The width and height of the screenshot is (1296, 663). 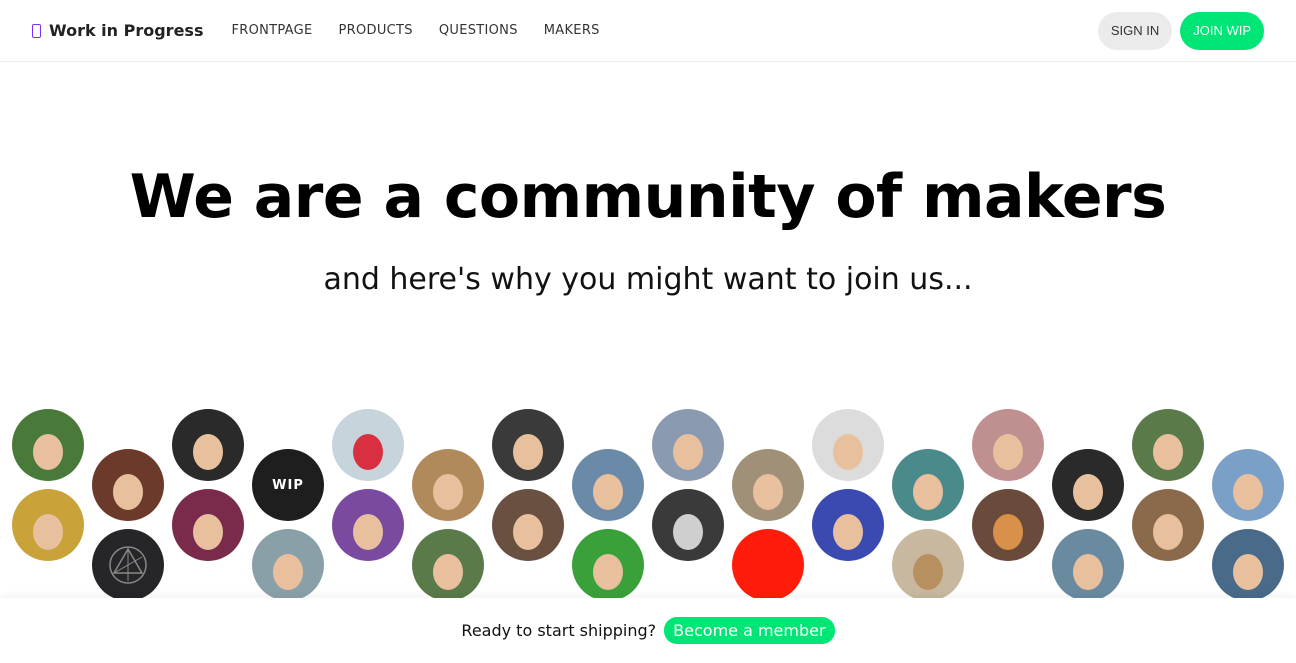 What do you see at coordinates (415, 30) in the screenshot?
I see `main-nav: FRONTPAGE PRODUCTS QUESTIONS MAKERS` at bounding box center [415, 30].